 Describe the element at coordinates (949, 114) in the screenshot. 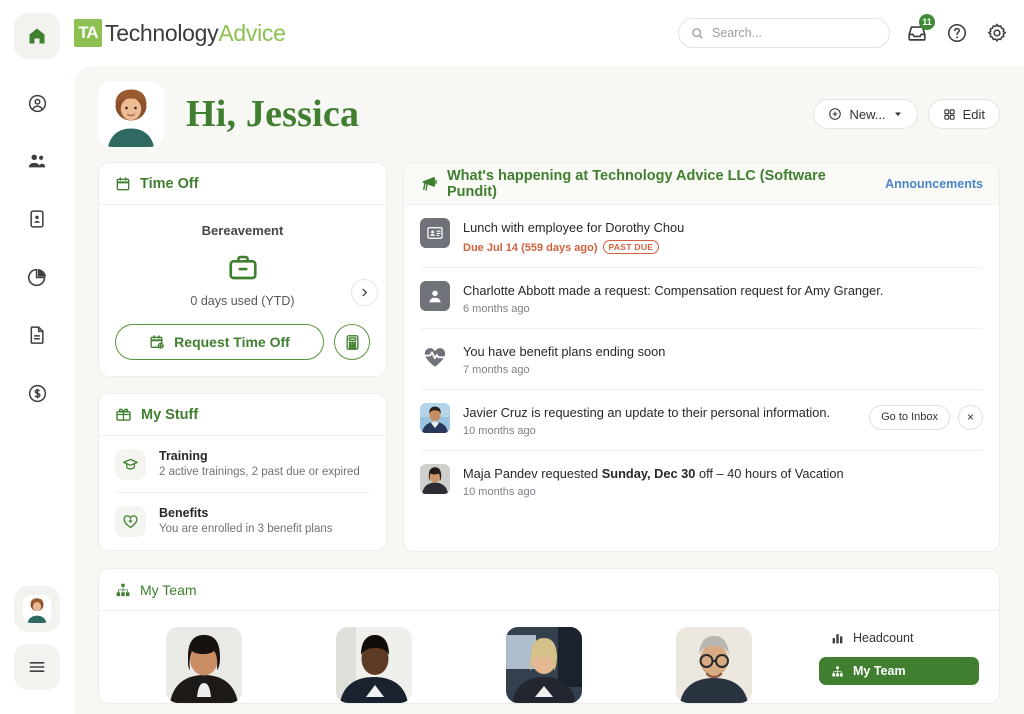

I see `grid-icon` at that location.